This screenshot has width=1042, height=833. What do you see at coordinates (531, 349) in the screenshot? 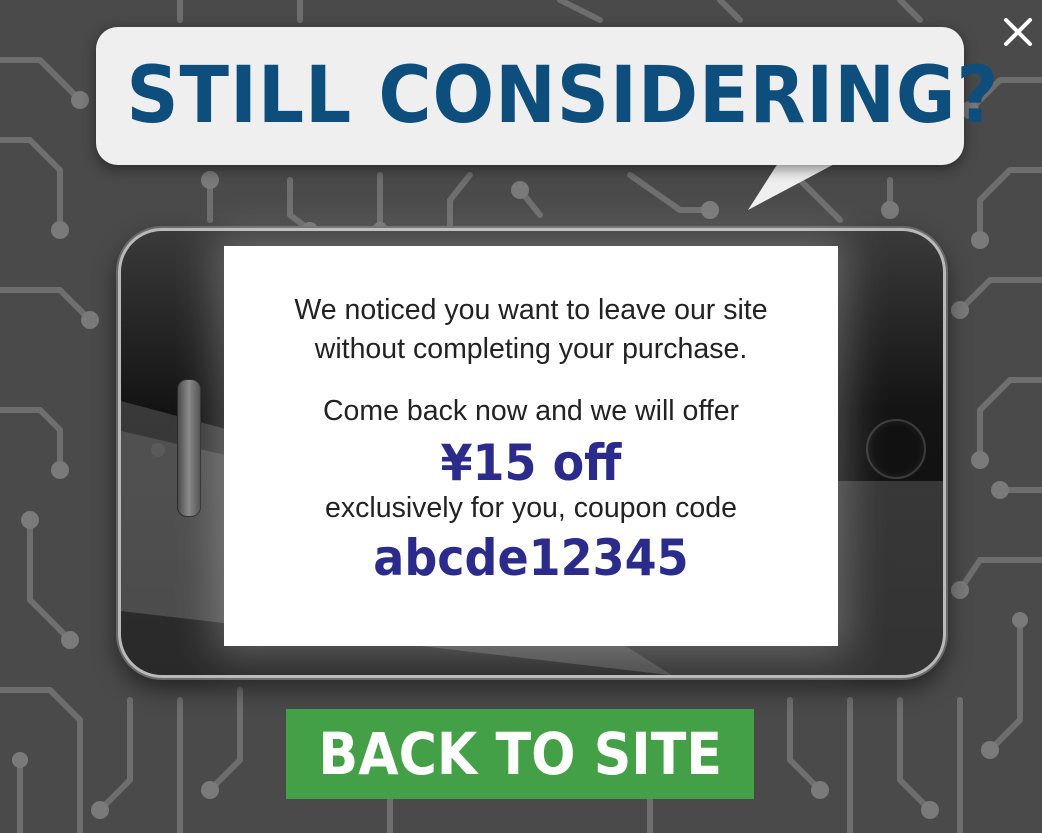
I see `message-line-2: without completing your purchase.` at bounding box center [531, 349].